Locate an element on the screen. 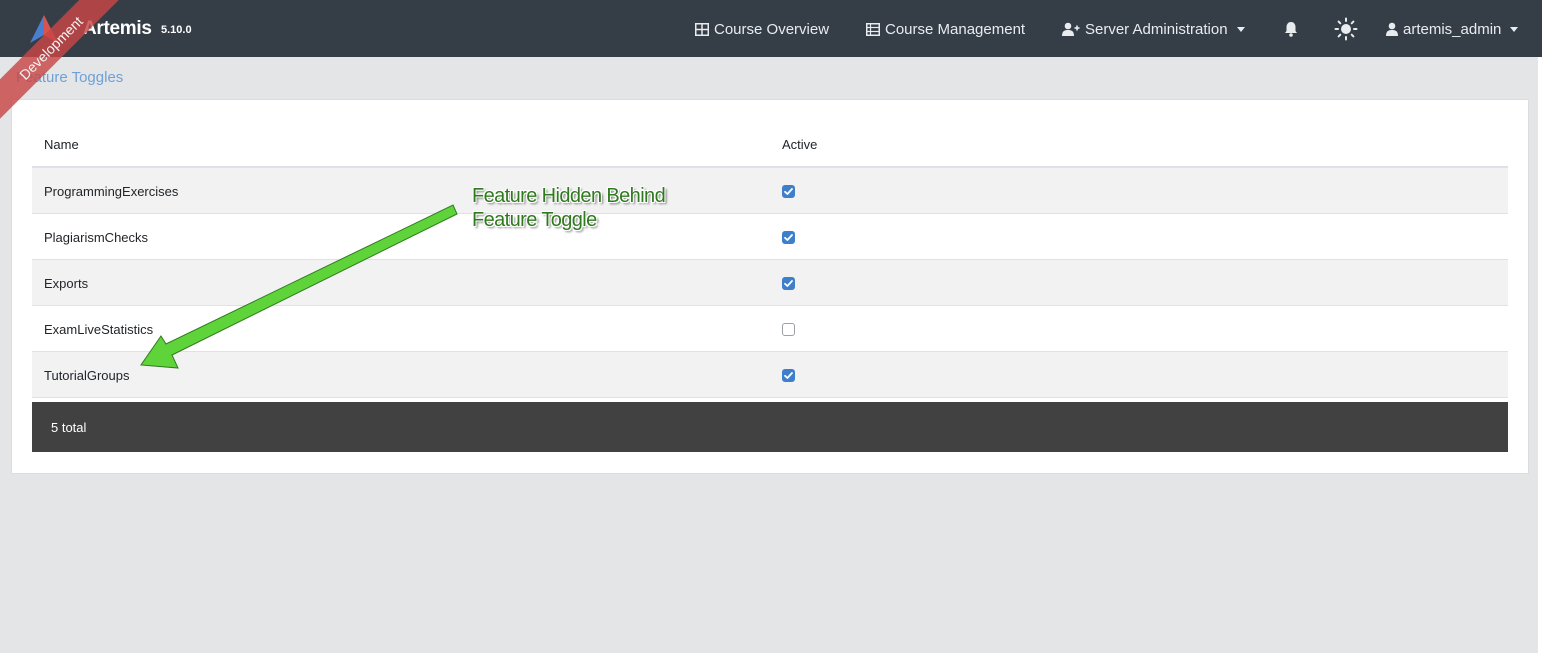 The height and width of the screenshot is (653, 1542). annotation-line-2: Feature Toggle is located at coordinates (534, 220).